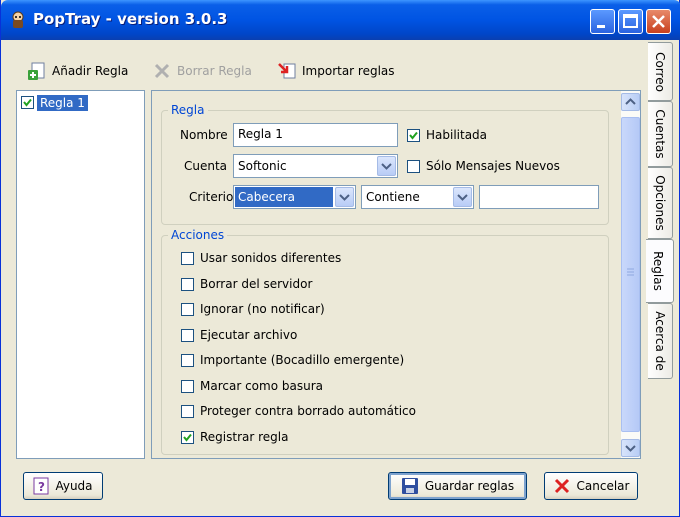  I want to click on scroll-up-button, so click(630, 102).